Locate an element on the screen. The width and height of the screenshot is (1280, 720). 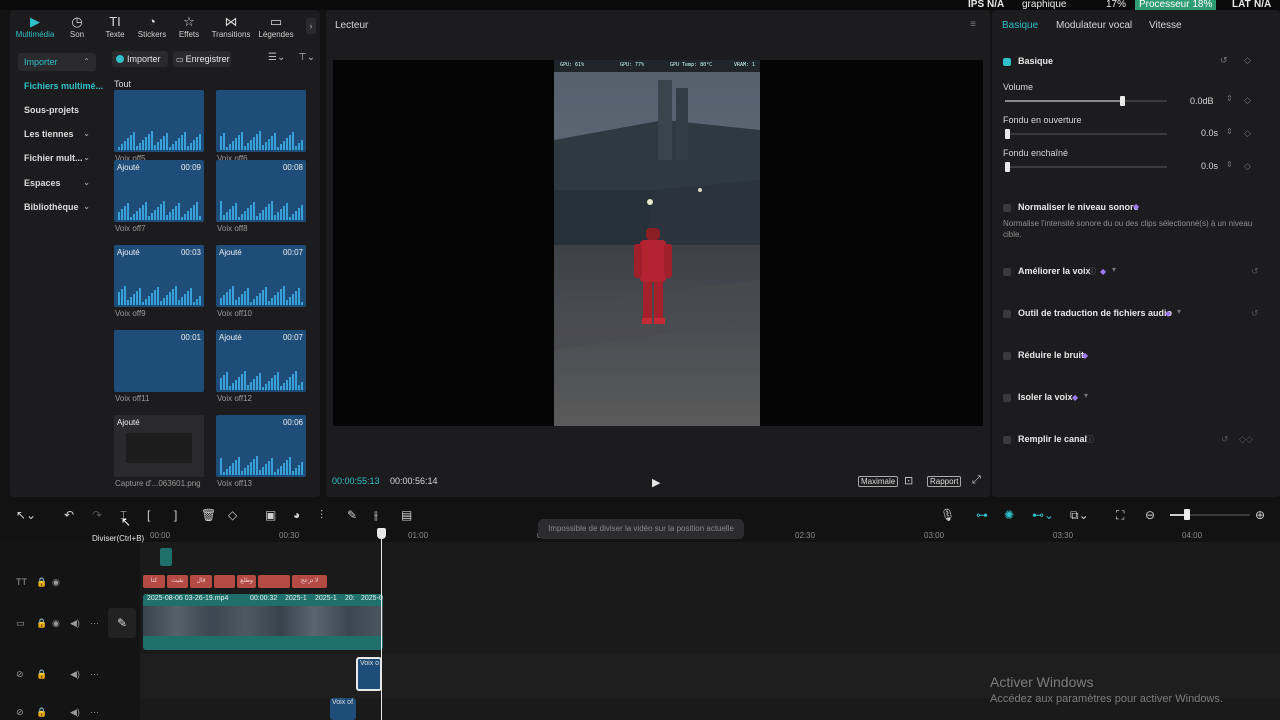
text-clip: وطلع is located at coordinates (246, 581).